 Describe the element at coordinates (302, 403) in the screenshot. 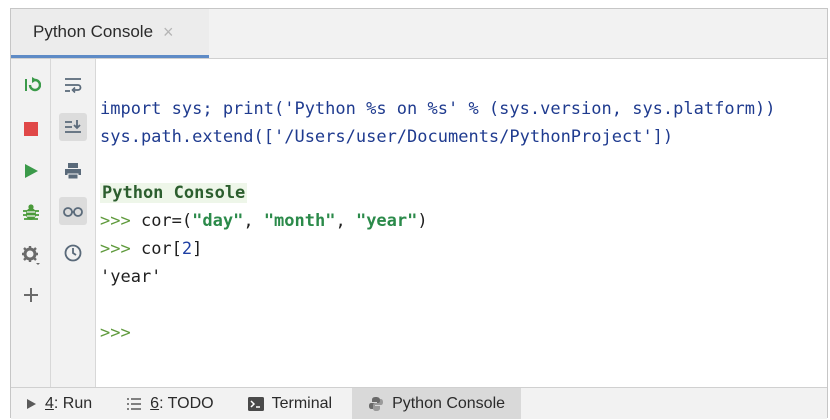

I see `terminal-label: Terminal` at that location.